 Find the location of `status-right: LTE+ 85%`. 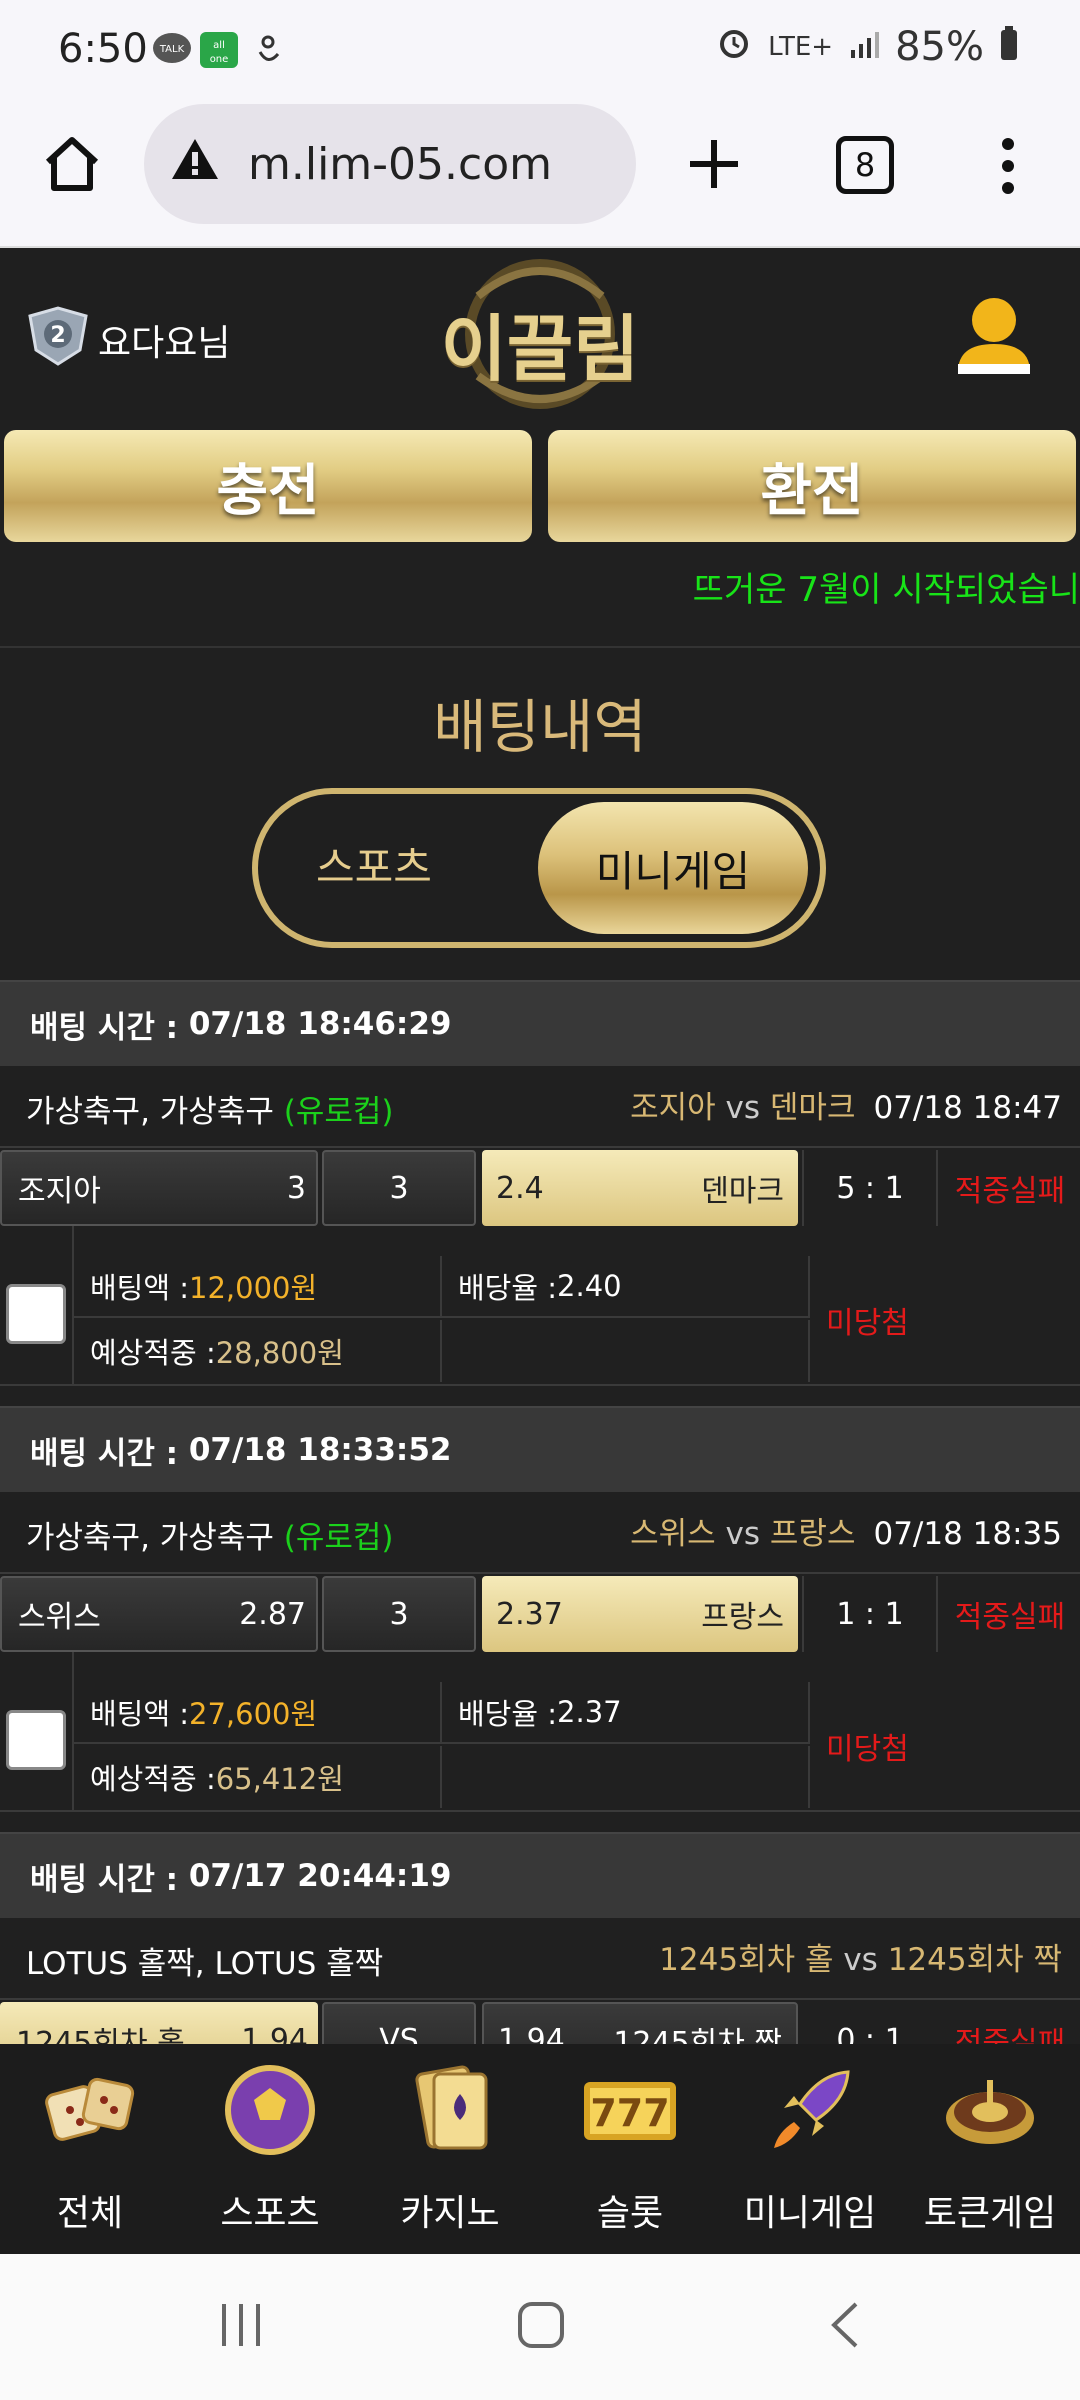

status-right: LTE+ 85% is located at coordinates (867, 47).